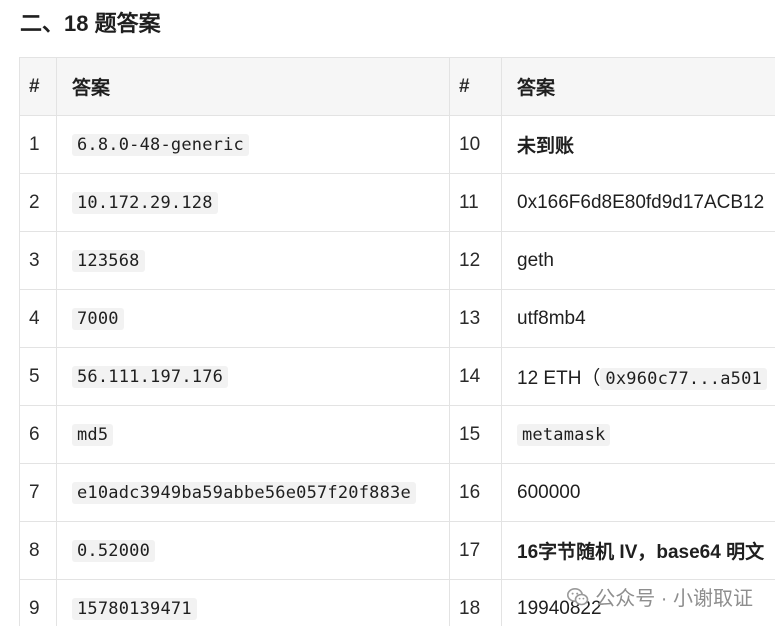 Image resolution: width=775 pixels, height=626 pixels. Describe the element at coordinates (475, 260) in the screenshot. I see `row-number: 12` at that location.